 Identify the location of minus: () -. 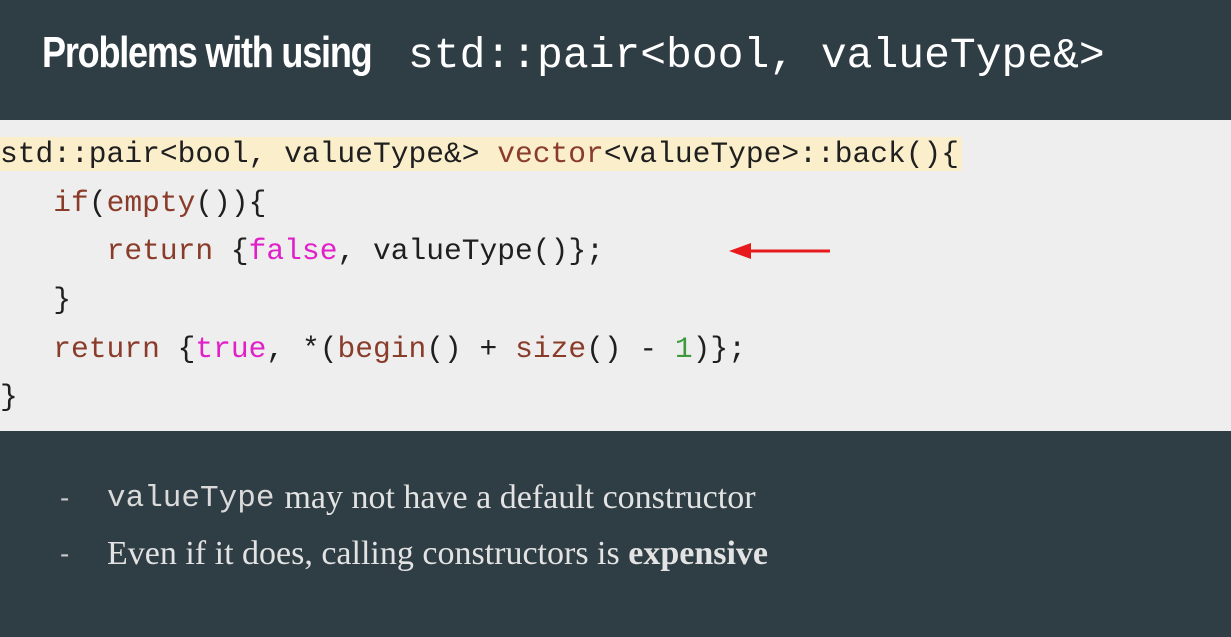
(630, 349).